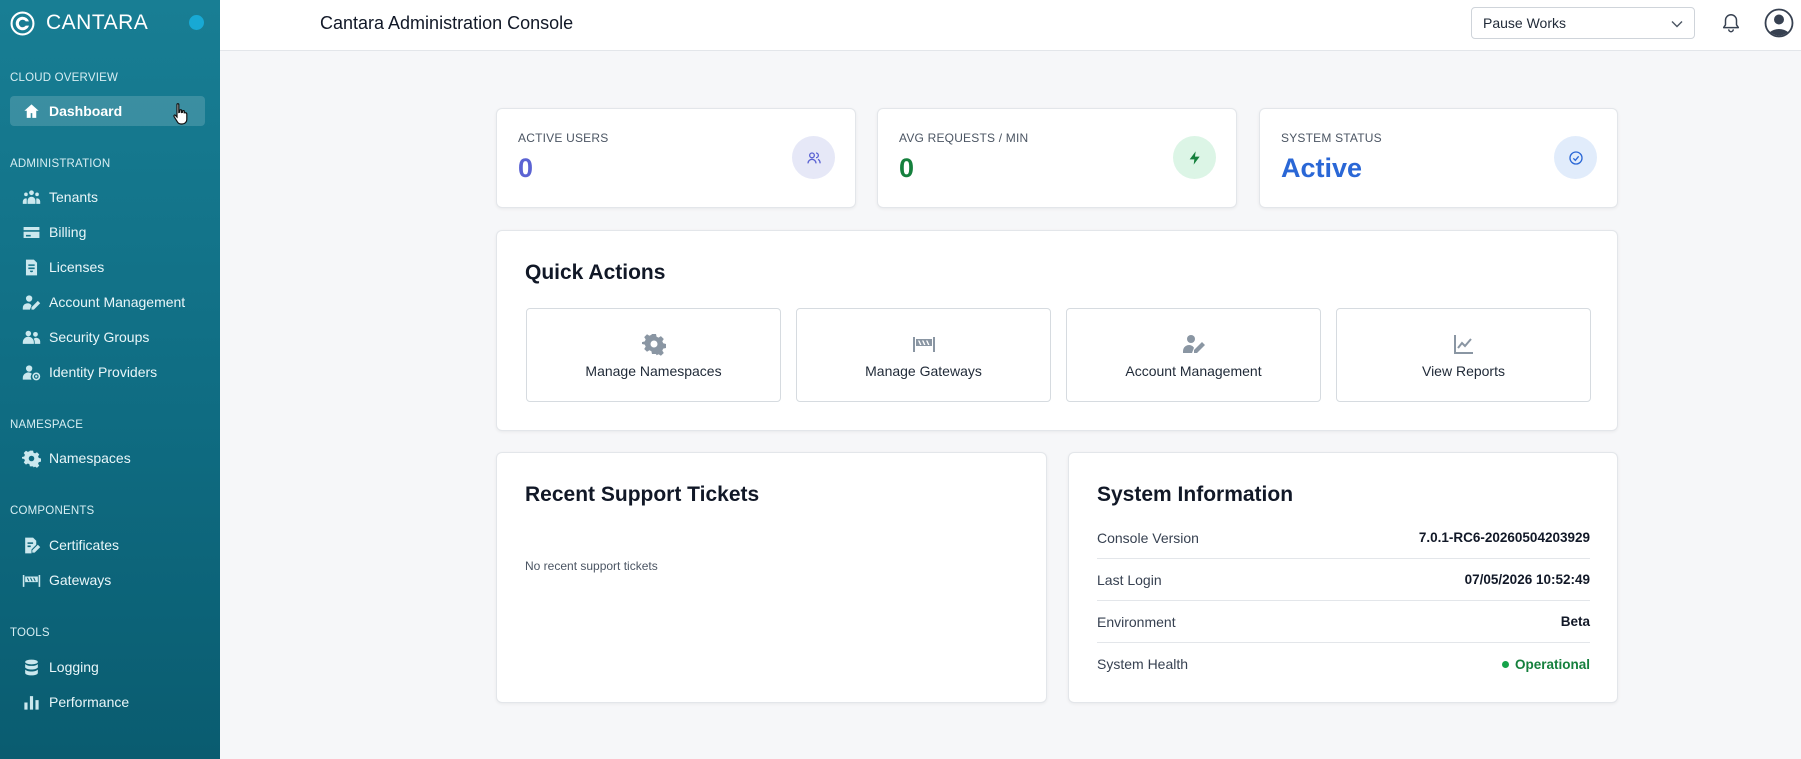 The height and width of the screenshot is (759, 1801). I want to click on certificate-icon, so click(31, 545).